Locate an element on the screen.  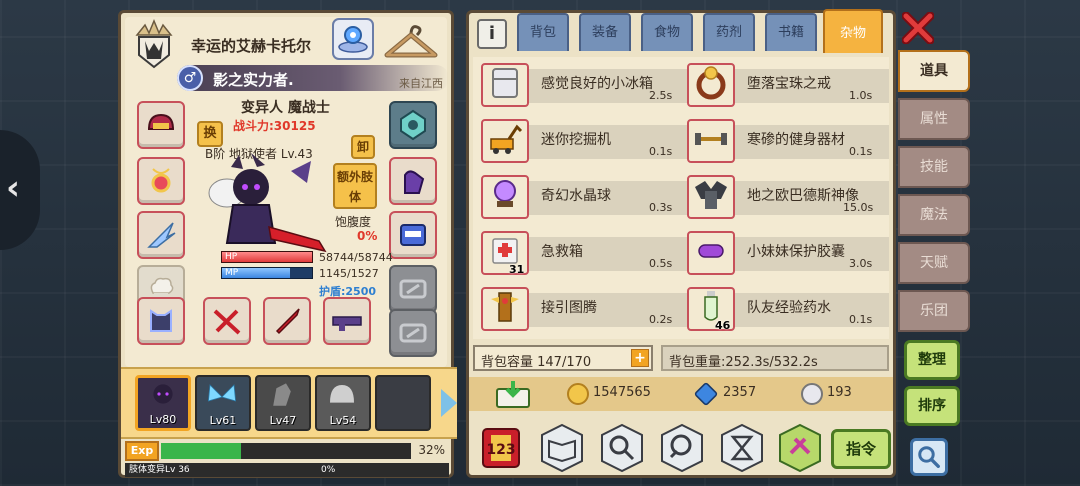
side-tab-band: 乐团 is located at coordinates (934, 311).